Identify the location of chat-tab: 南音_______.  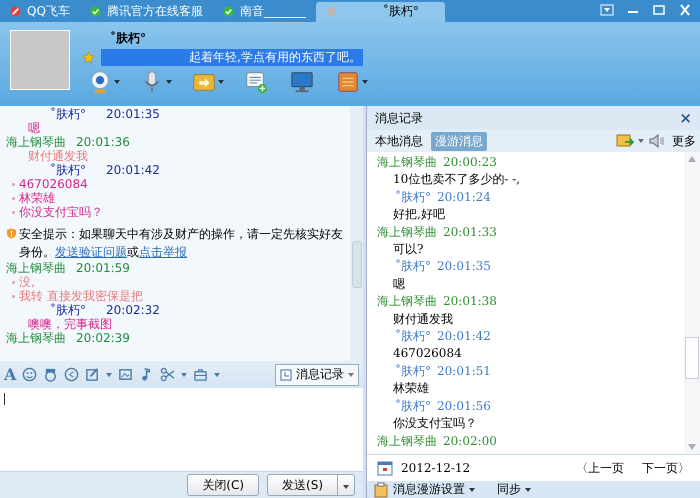
(264, 12).